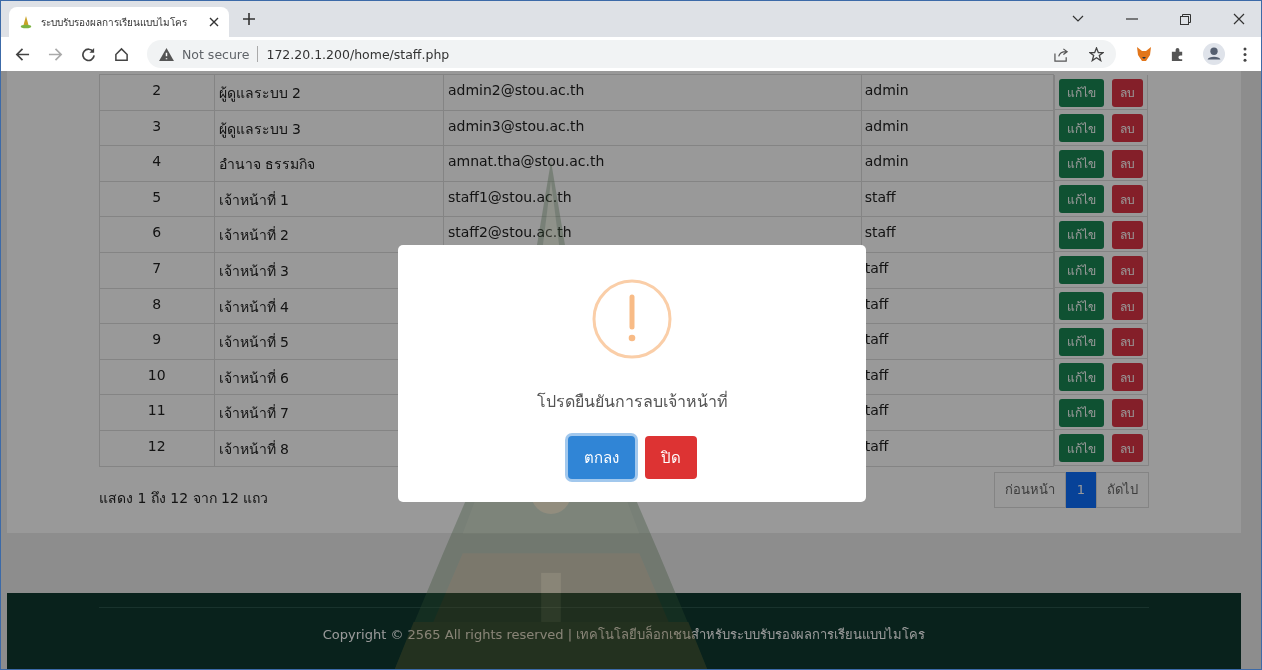  I want to click on security-label: Not secure, so click(216, 54).